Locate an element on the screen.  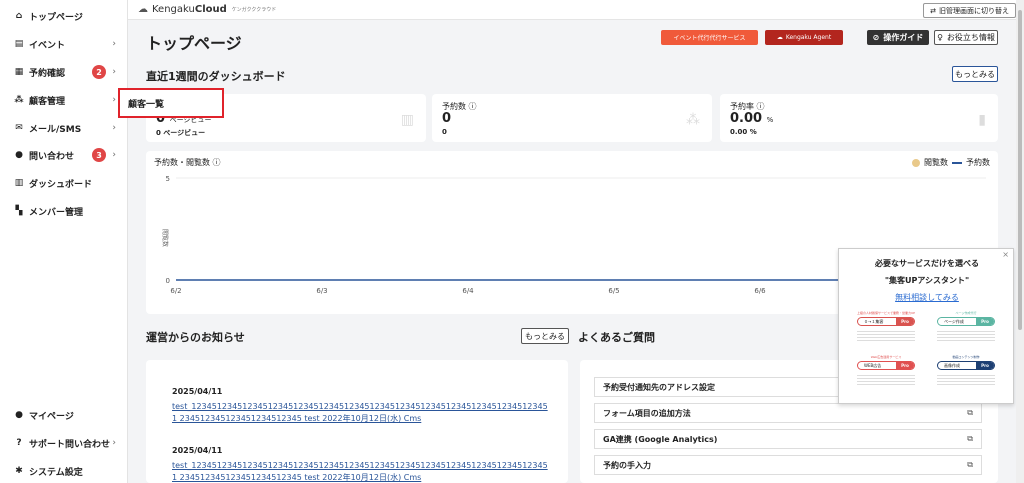
news-more-button: もっとみる is located at coordinates (545, 336).